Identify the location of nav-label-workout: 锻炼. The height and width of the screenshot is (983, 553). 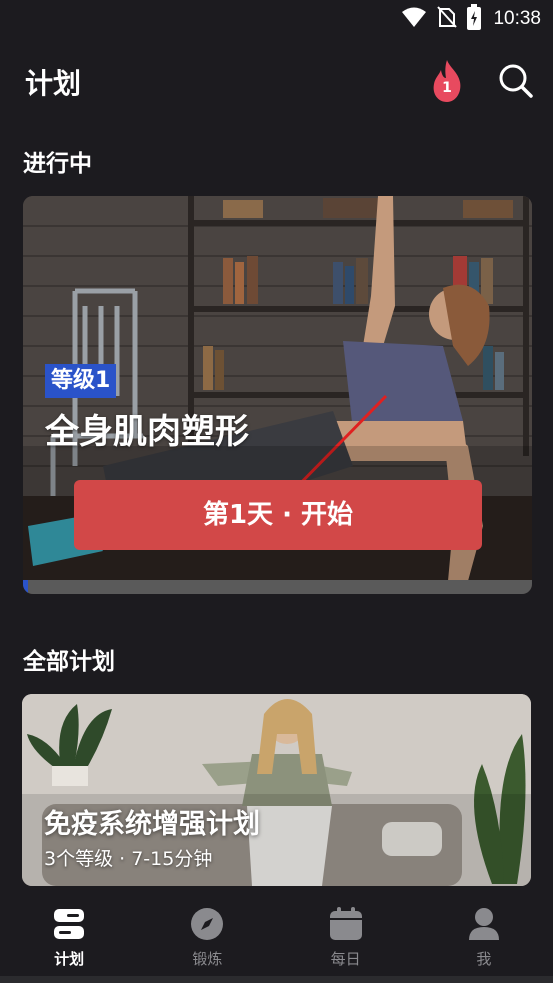
(207, 959).